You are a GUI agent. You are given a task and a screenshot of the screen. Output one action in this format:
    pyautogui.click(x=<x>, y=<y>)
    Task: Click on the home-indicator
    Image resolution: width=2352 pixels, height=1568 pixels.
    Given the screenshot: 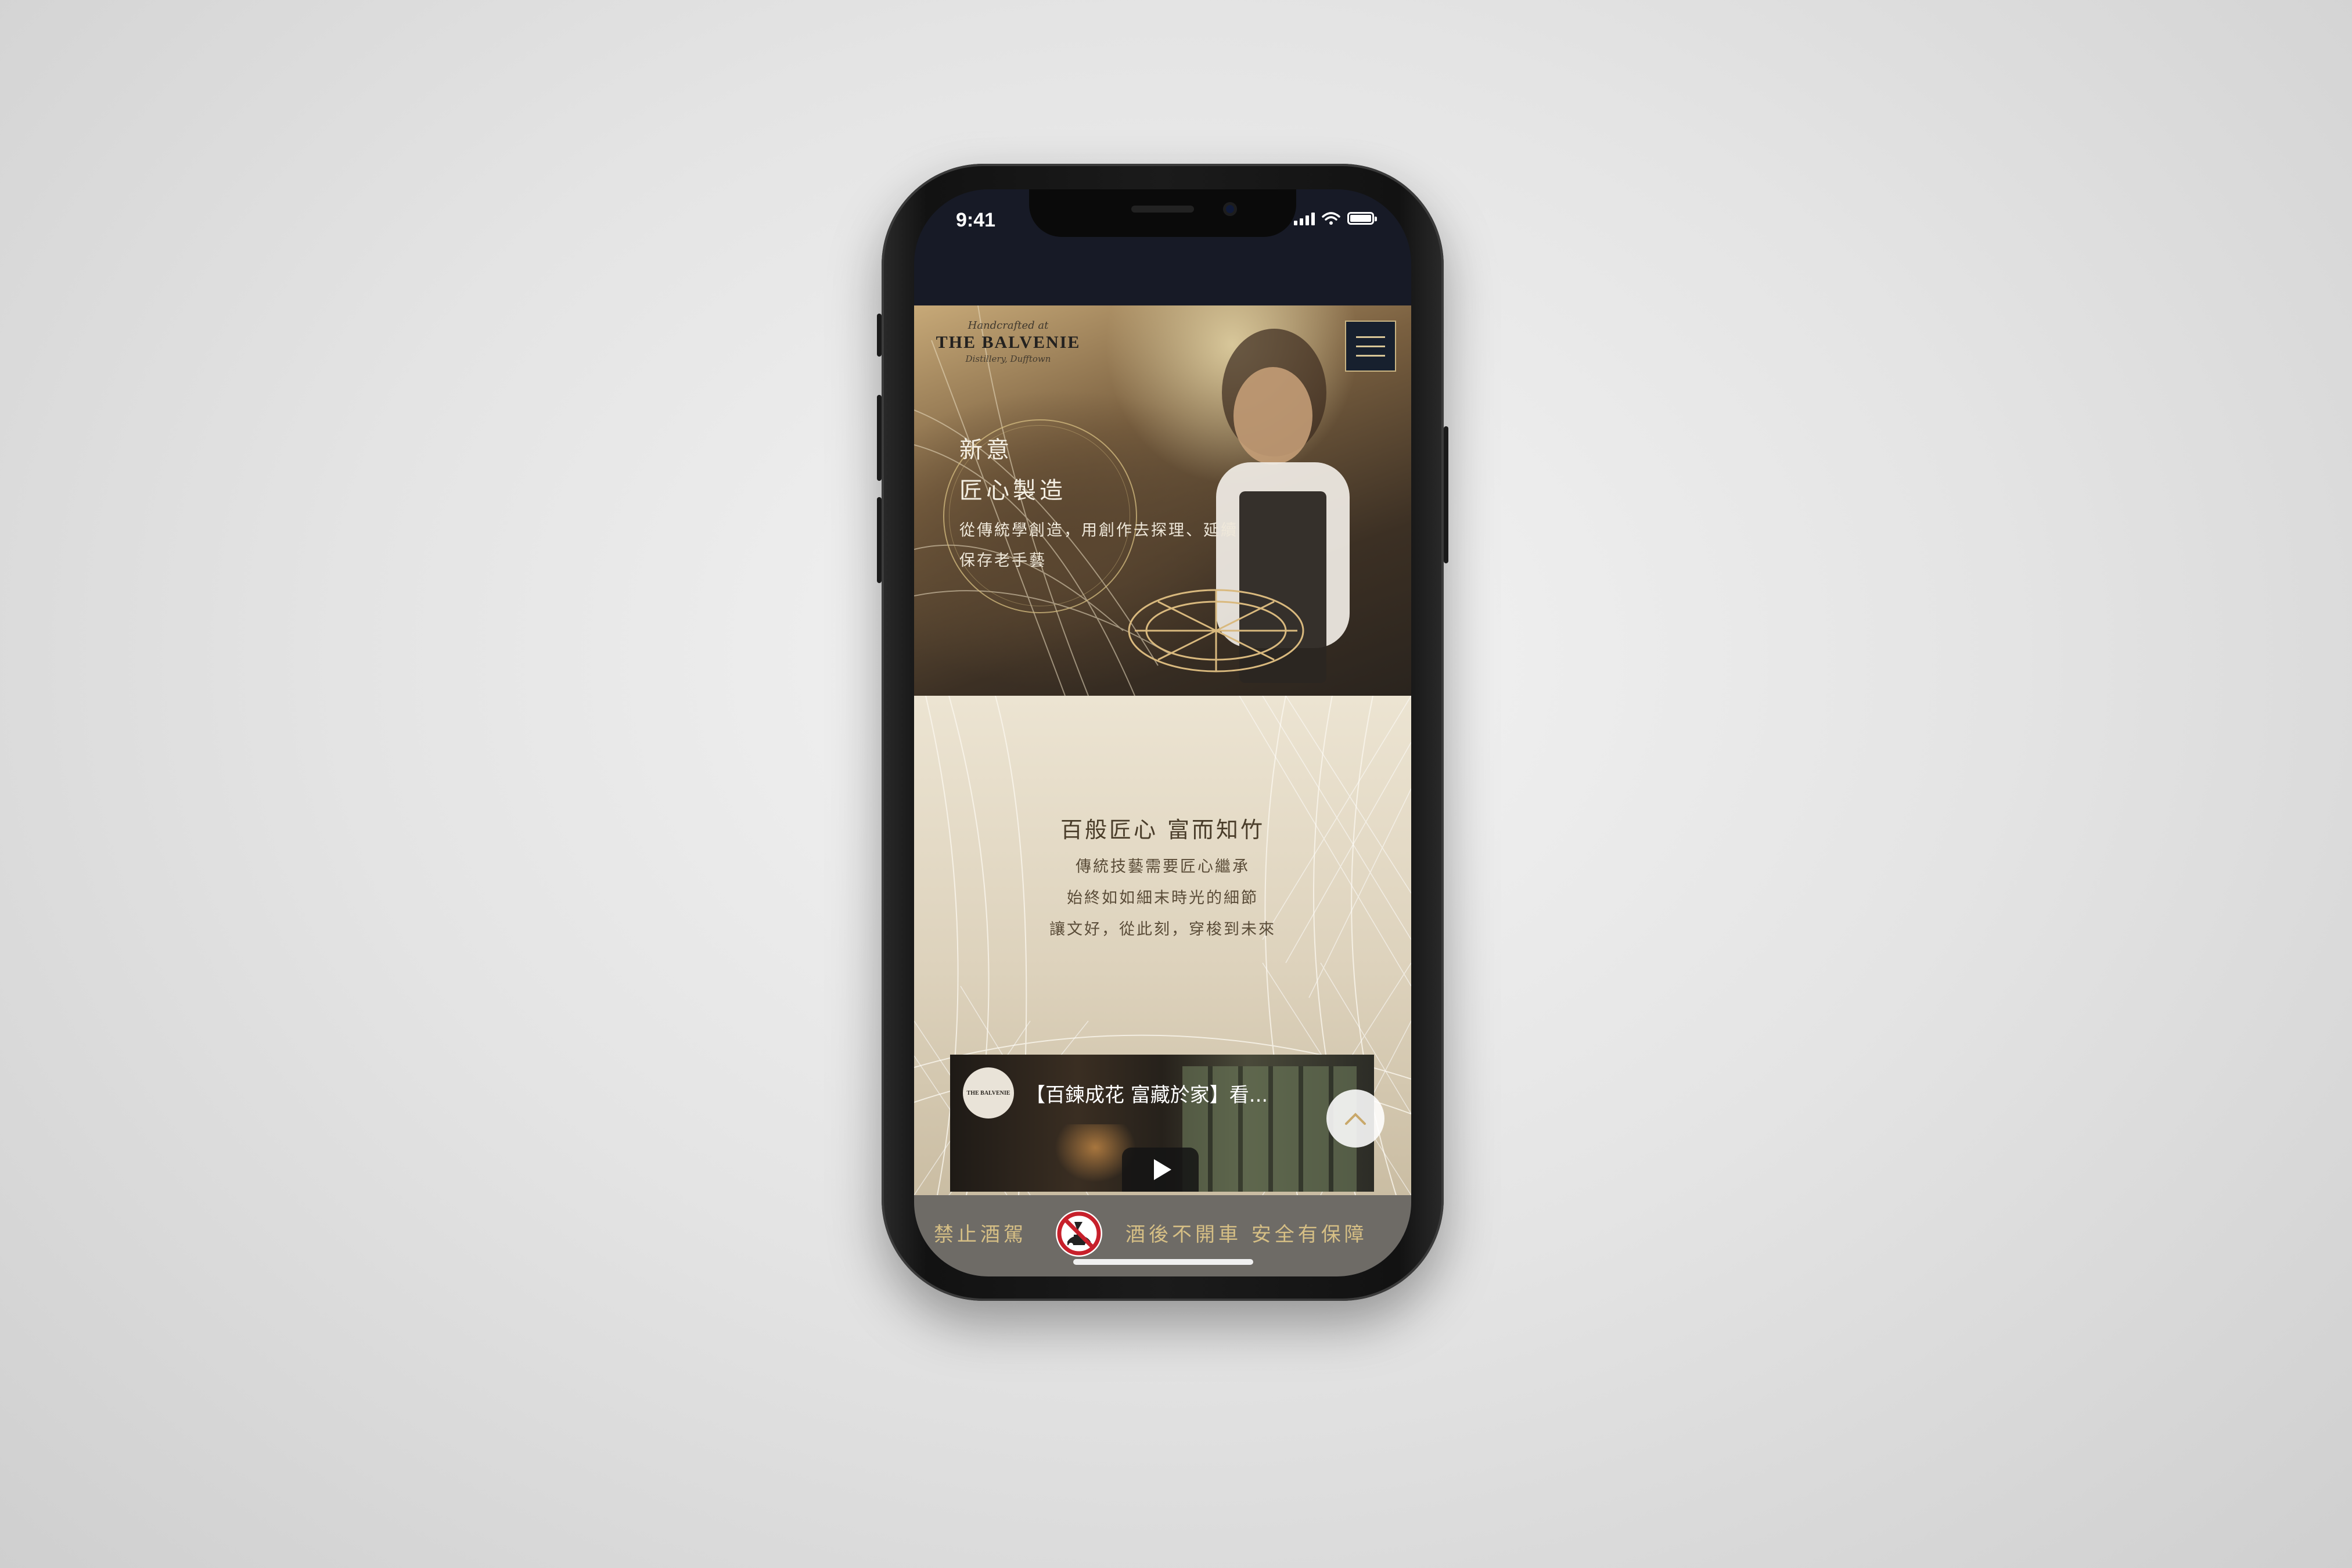 What is the action you would take?
    pyautogui.click(x=1163, y=1262)
    